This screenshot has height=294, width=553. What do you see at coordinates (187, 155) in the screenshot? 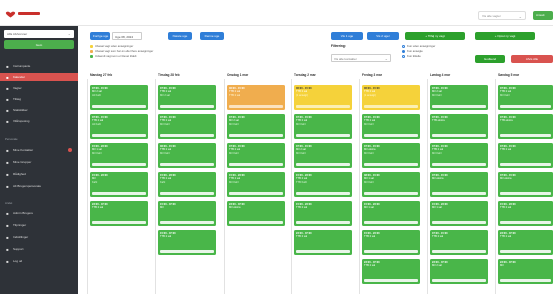
I see `shift-card: 06:00 - 15:00 TTB 2 sal M3 Kahl` at bounding box center [187, 155].